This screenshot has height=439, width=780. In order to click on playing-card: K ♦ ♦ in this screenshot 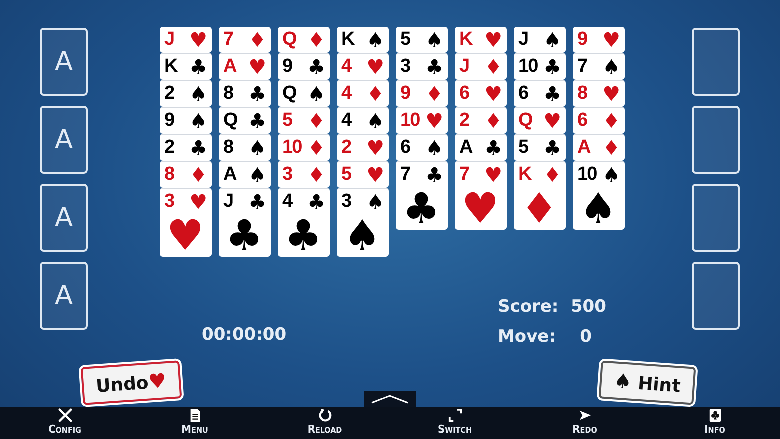, I will do `click(540, 195)`.